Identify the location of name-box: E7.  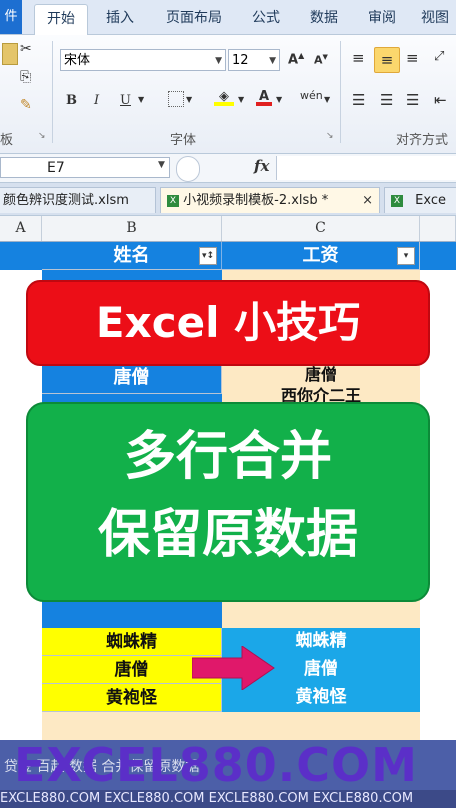
(85, 167).